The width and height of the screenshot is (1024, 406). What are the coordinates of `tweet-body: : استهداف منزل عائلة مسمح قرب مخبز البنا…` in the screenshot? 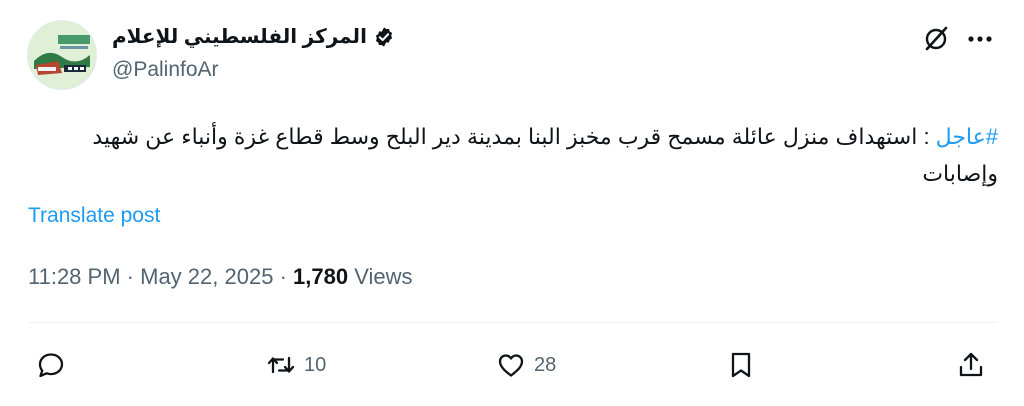 It's located at (545, 155).